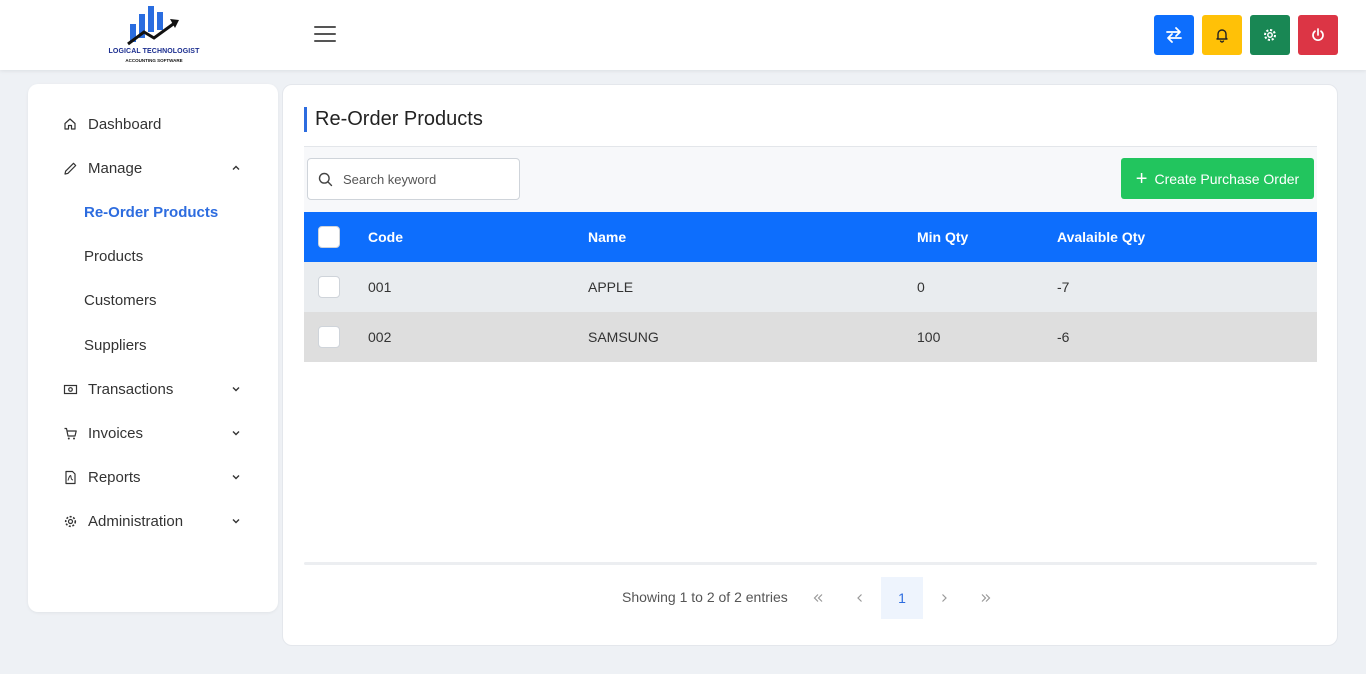 Image resolution: width=1366 pixels, height=674 pixels. What do you see at coordinates (393, 119) in the screenshot?
I see `page-title: Re-Order Products` at bounding box center [393, 119].